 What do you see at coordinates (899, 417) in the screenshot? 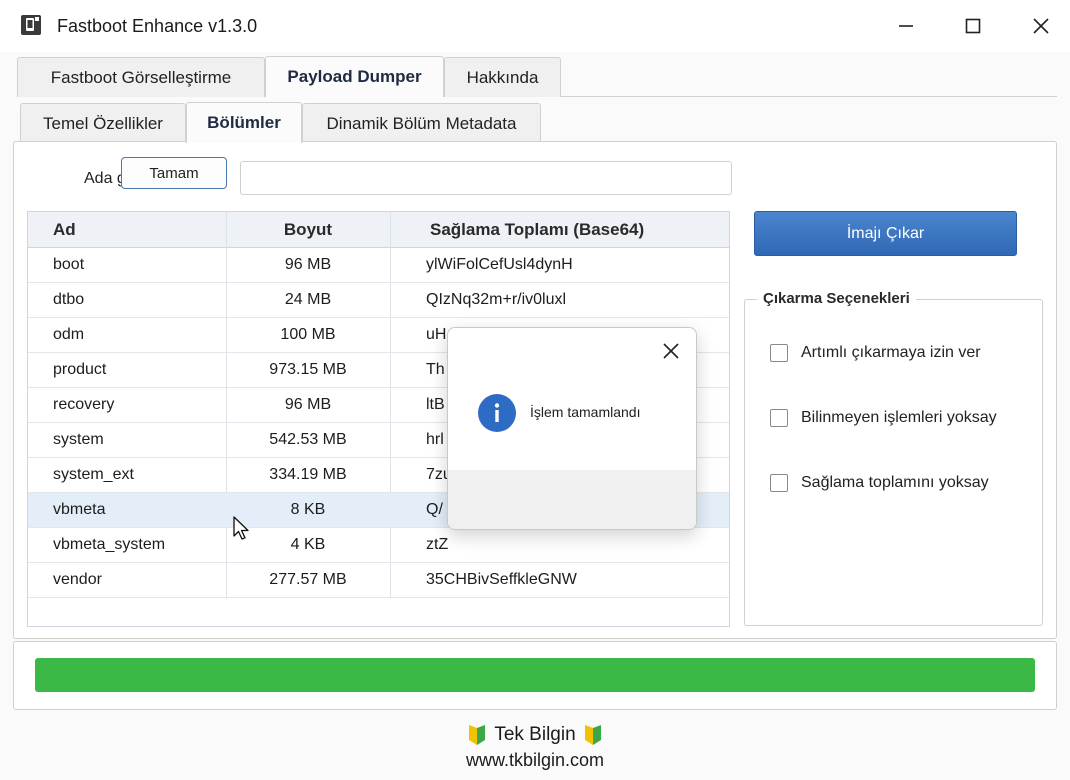
I see `option-label: Bilinmeyen işlemleri yoksay` at bounding box center [899, 417].